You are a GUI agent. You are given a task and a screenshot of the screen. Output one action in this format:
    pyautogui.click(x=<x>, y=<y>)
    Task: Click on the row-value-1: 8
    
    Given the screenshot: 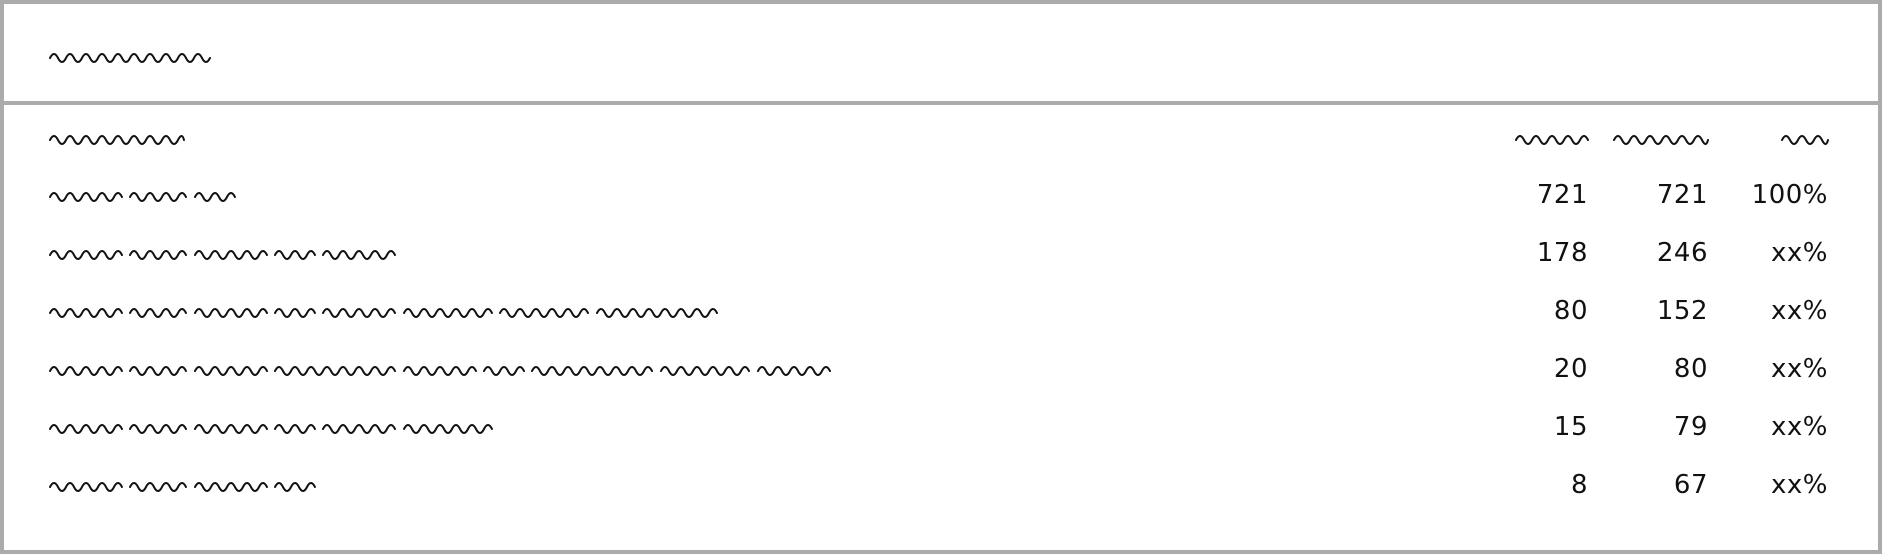 What is the action you would take?
    pyautogui.click(x=1579, y=485)
    